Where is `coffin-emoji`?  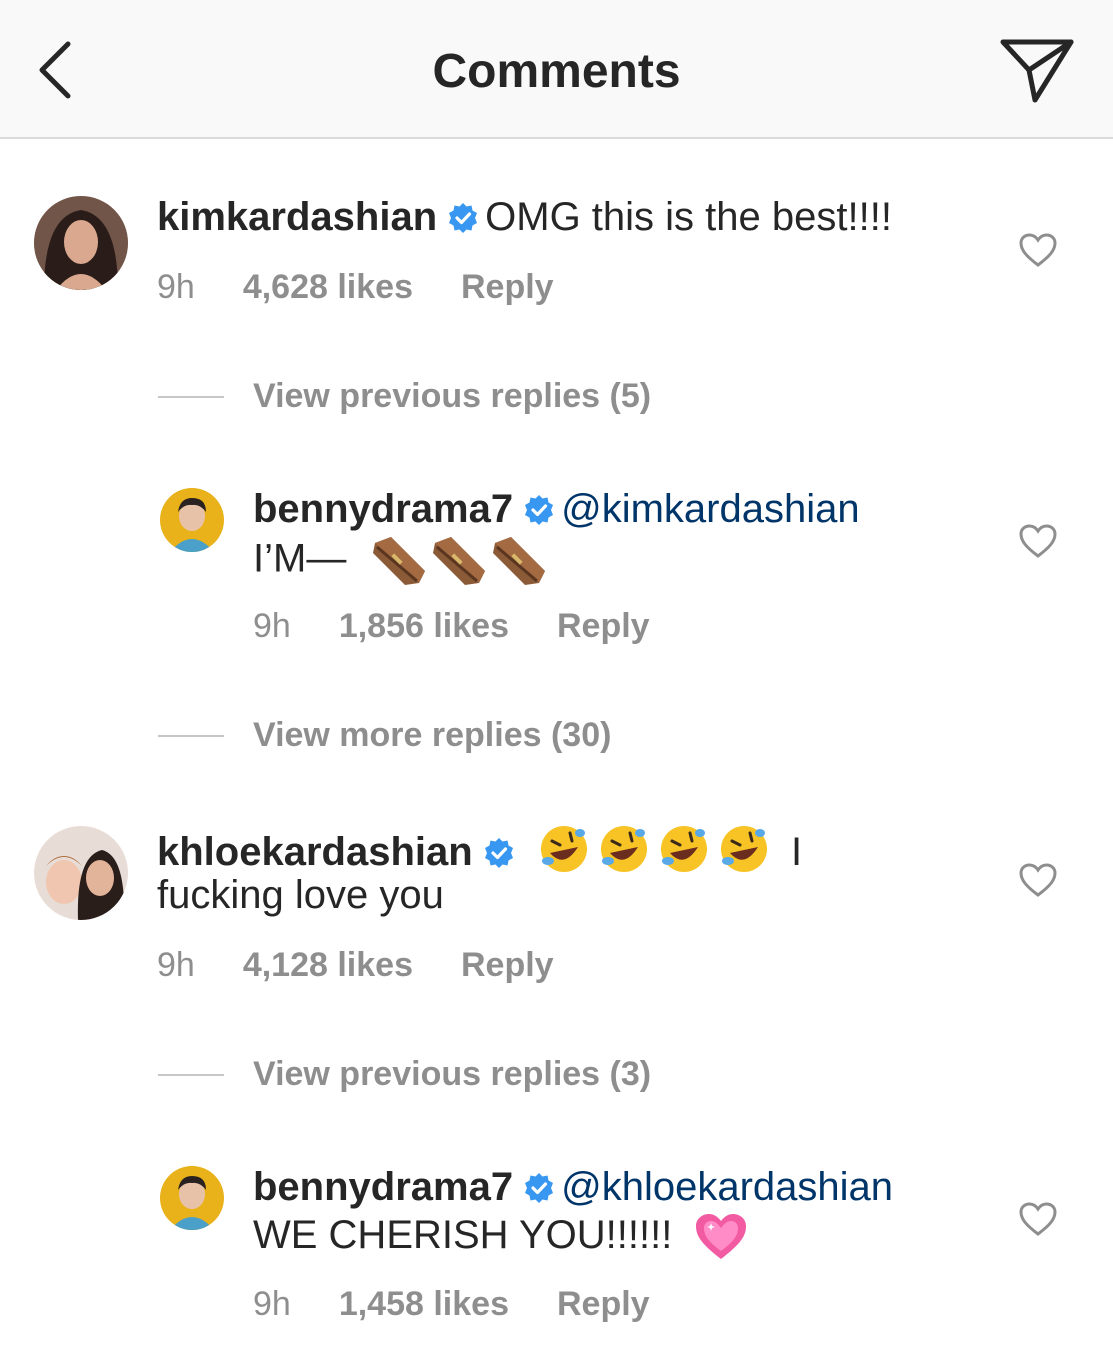
coffin-emoji is located at coordinates (459, 561).